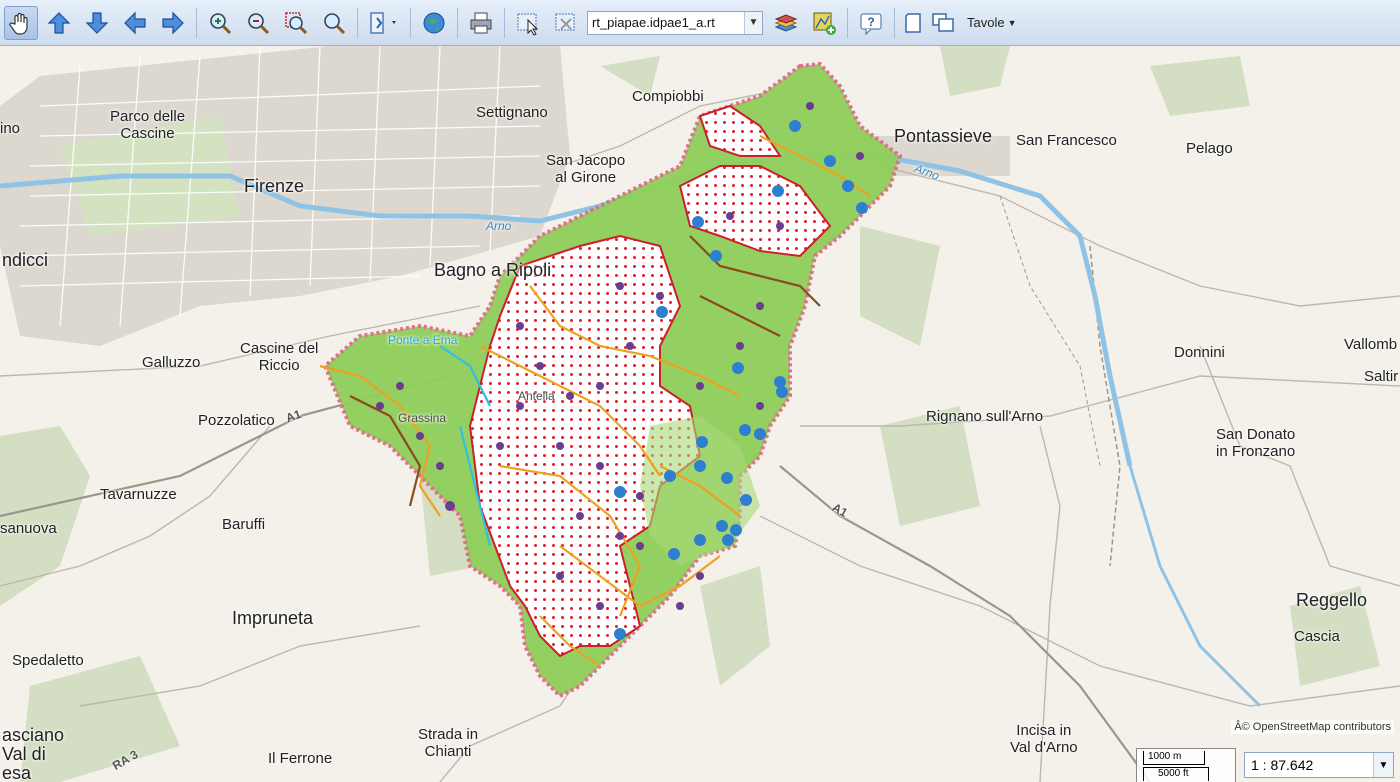  Describe the element at coordinates (236, 420) in the screenshot. I see `place-label: Pozzolatico` at that location.